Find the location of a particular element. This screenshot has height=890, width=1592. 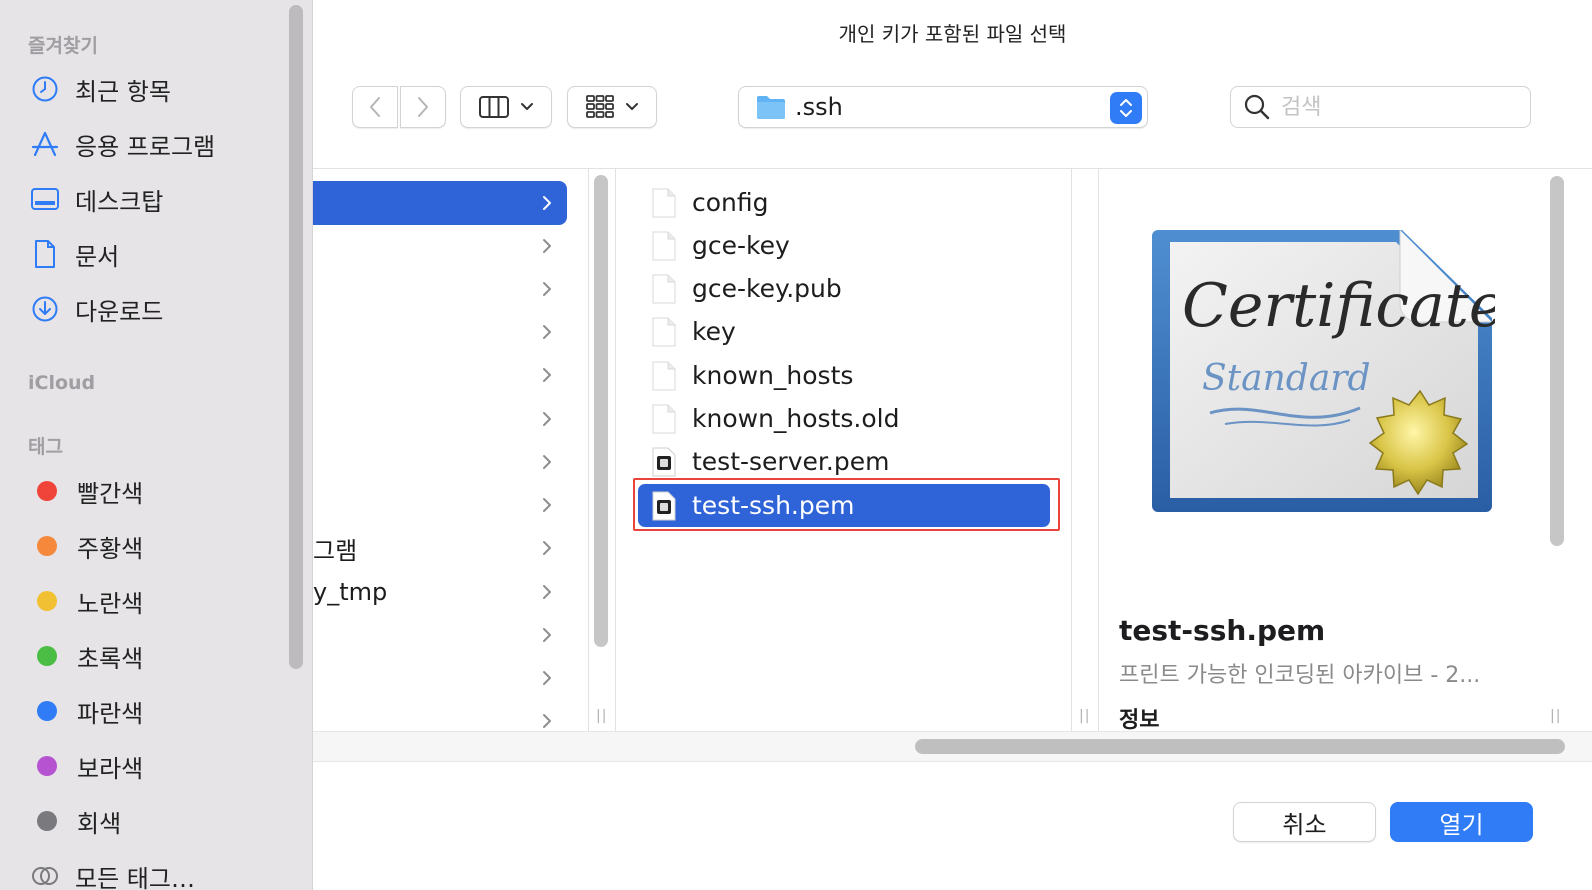

all-tags-icon is located at coordinates (45, 874).